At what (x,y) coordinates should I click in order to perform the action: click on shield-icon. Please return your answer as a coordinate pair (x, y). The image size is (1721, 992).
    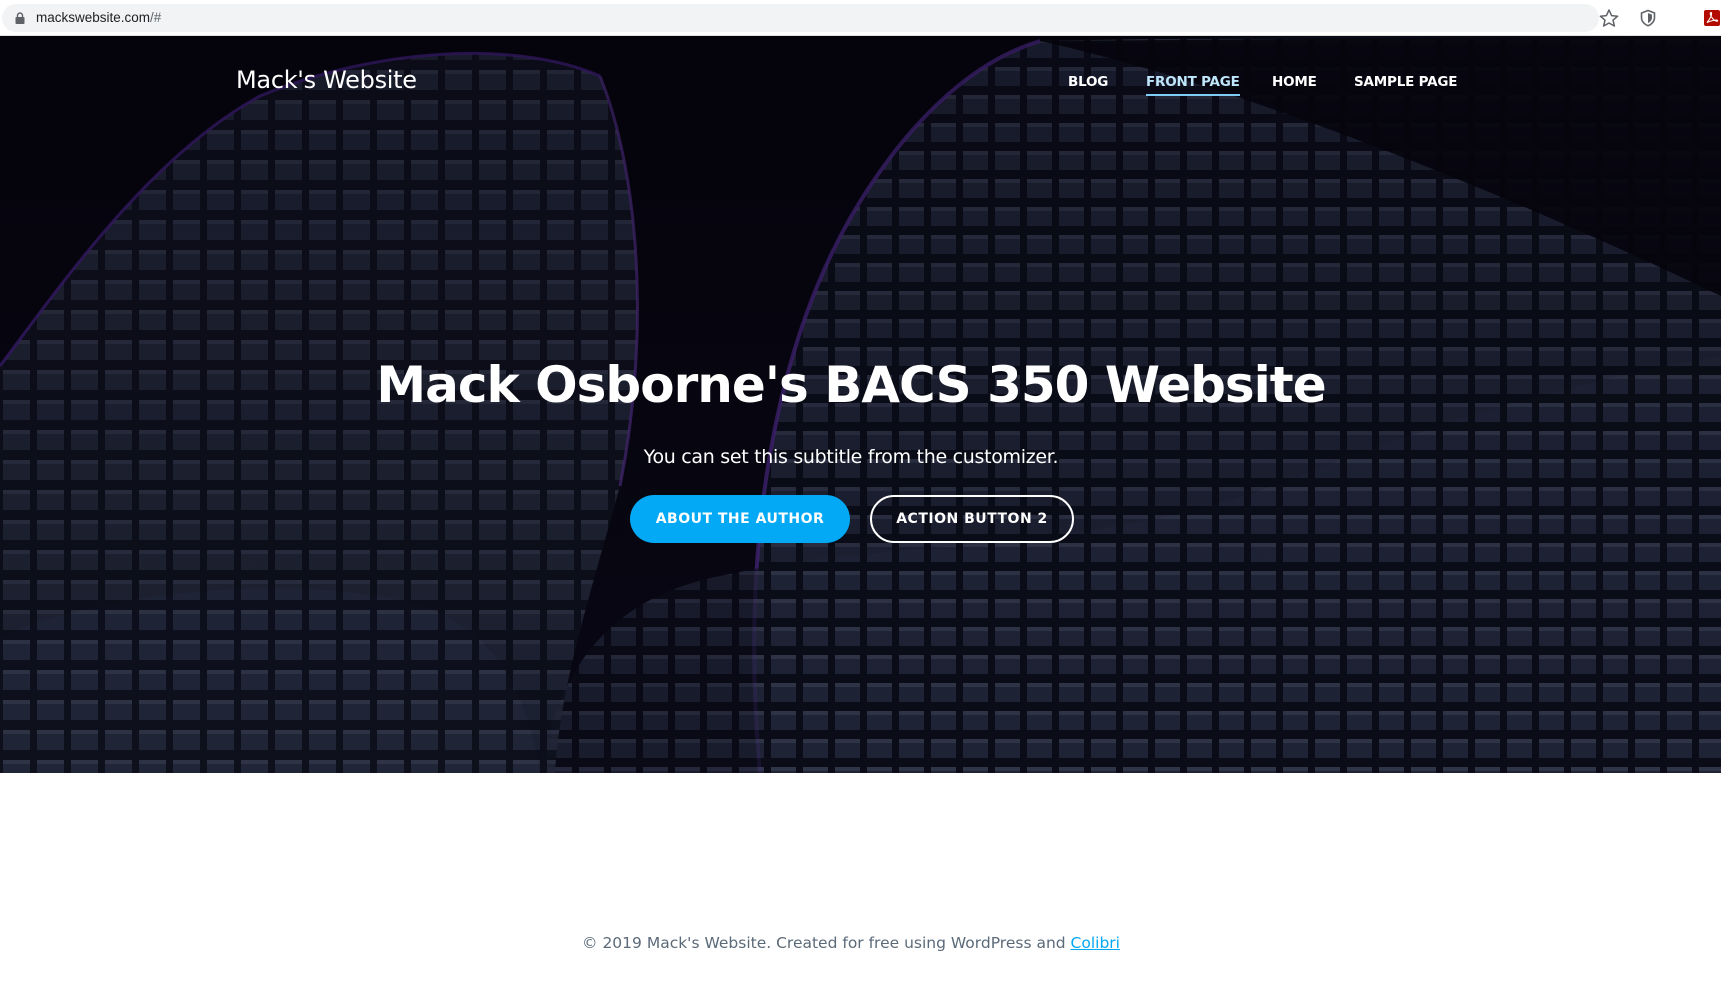
    Looking at the image, I should click on (1648, 18).